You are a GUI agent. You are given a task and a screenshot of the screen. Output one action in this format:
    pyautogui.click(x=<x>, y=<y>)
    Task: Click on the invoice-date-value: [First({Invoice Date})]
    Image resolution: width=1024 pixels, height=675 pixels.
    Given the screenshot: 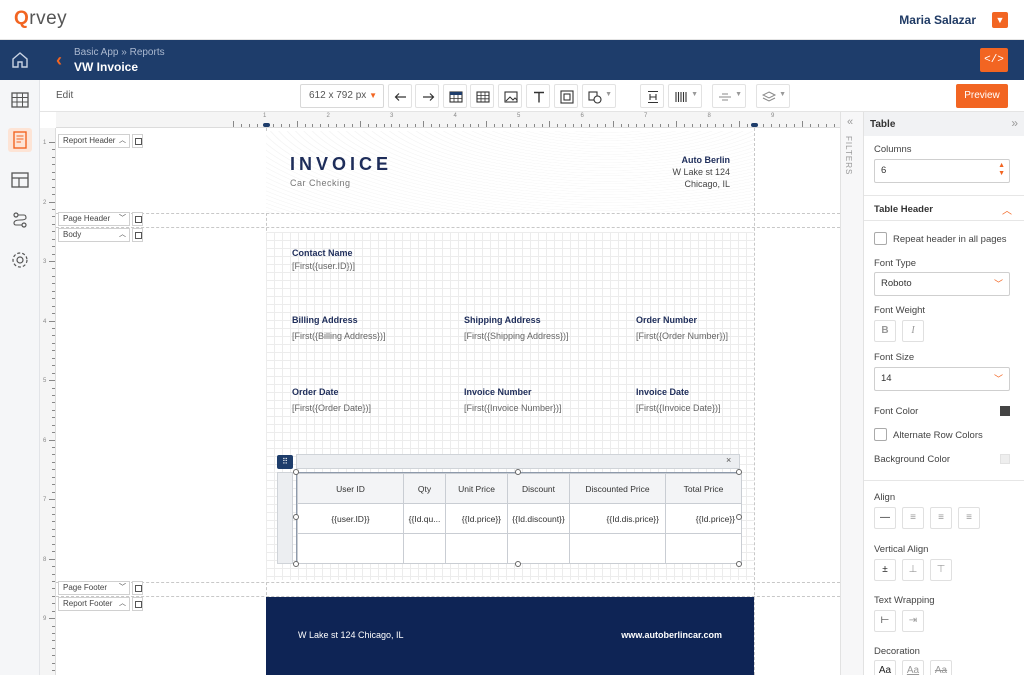 What is the action you would take?
    pyautogui.click(x=678, y=408)
    